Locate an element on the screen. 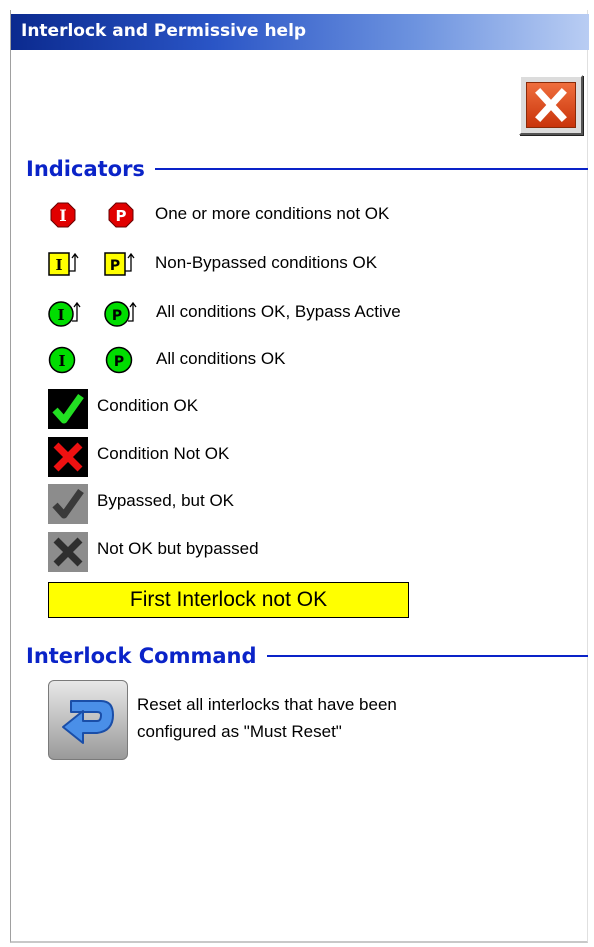  indicators-heading: Indicators is located at coordinates (307, 169).